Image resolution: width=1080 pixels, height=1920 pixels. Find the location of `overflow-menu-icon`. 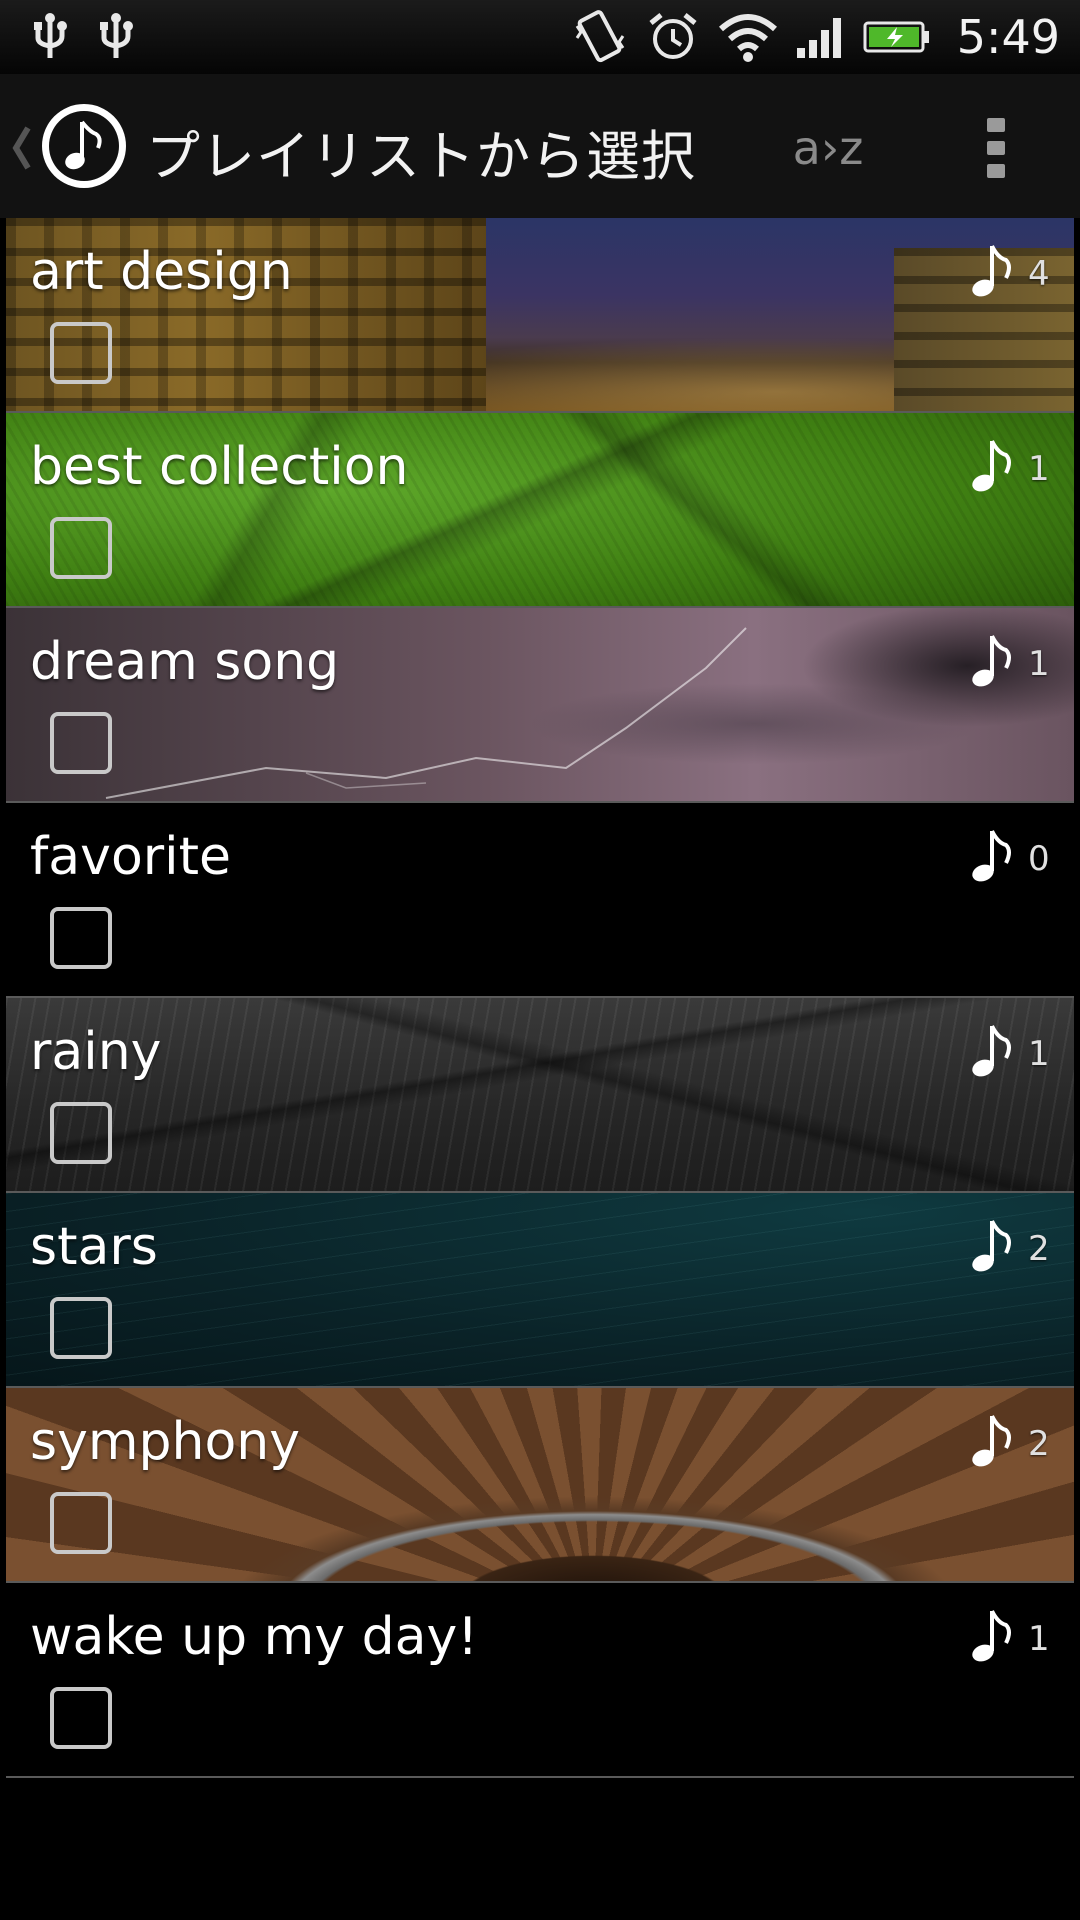

overflow-menu-icon is located at coordinates (996, 125).